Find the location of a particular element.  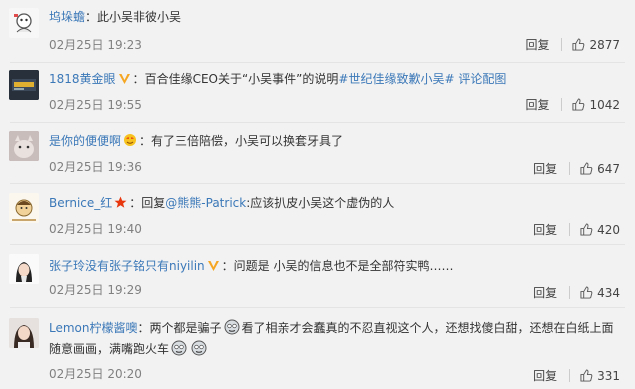

comment-text-cont: :应该扒皮小吴这个虚伪的人 is located at coordinates (320, 203).